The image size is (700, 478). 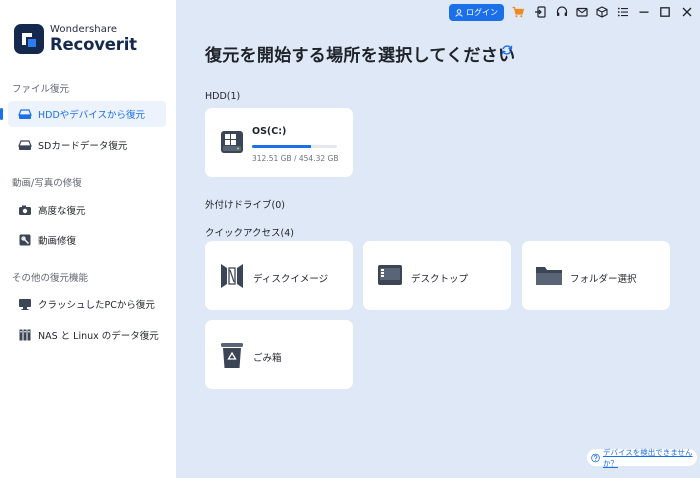 I want to click on sidebar-item-label: 動画修復, so click(x=57, y=241).